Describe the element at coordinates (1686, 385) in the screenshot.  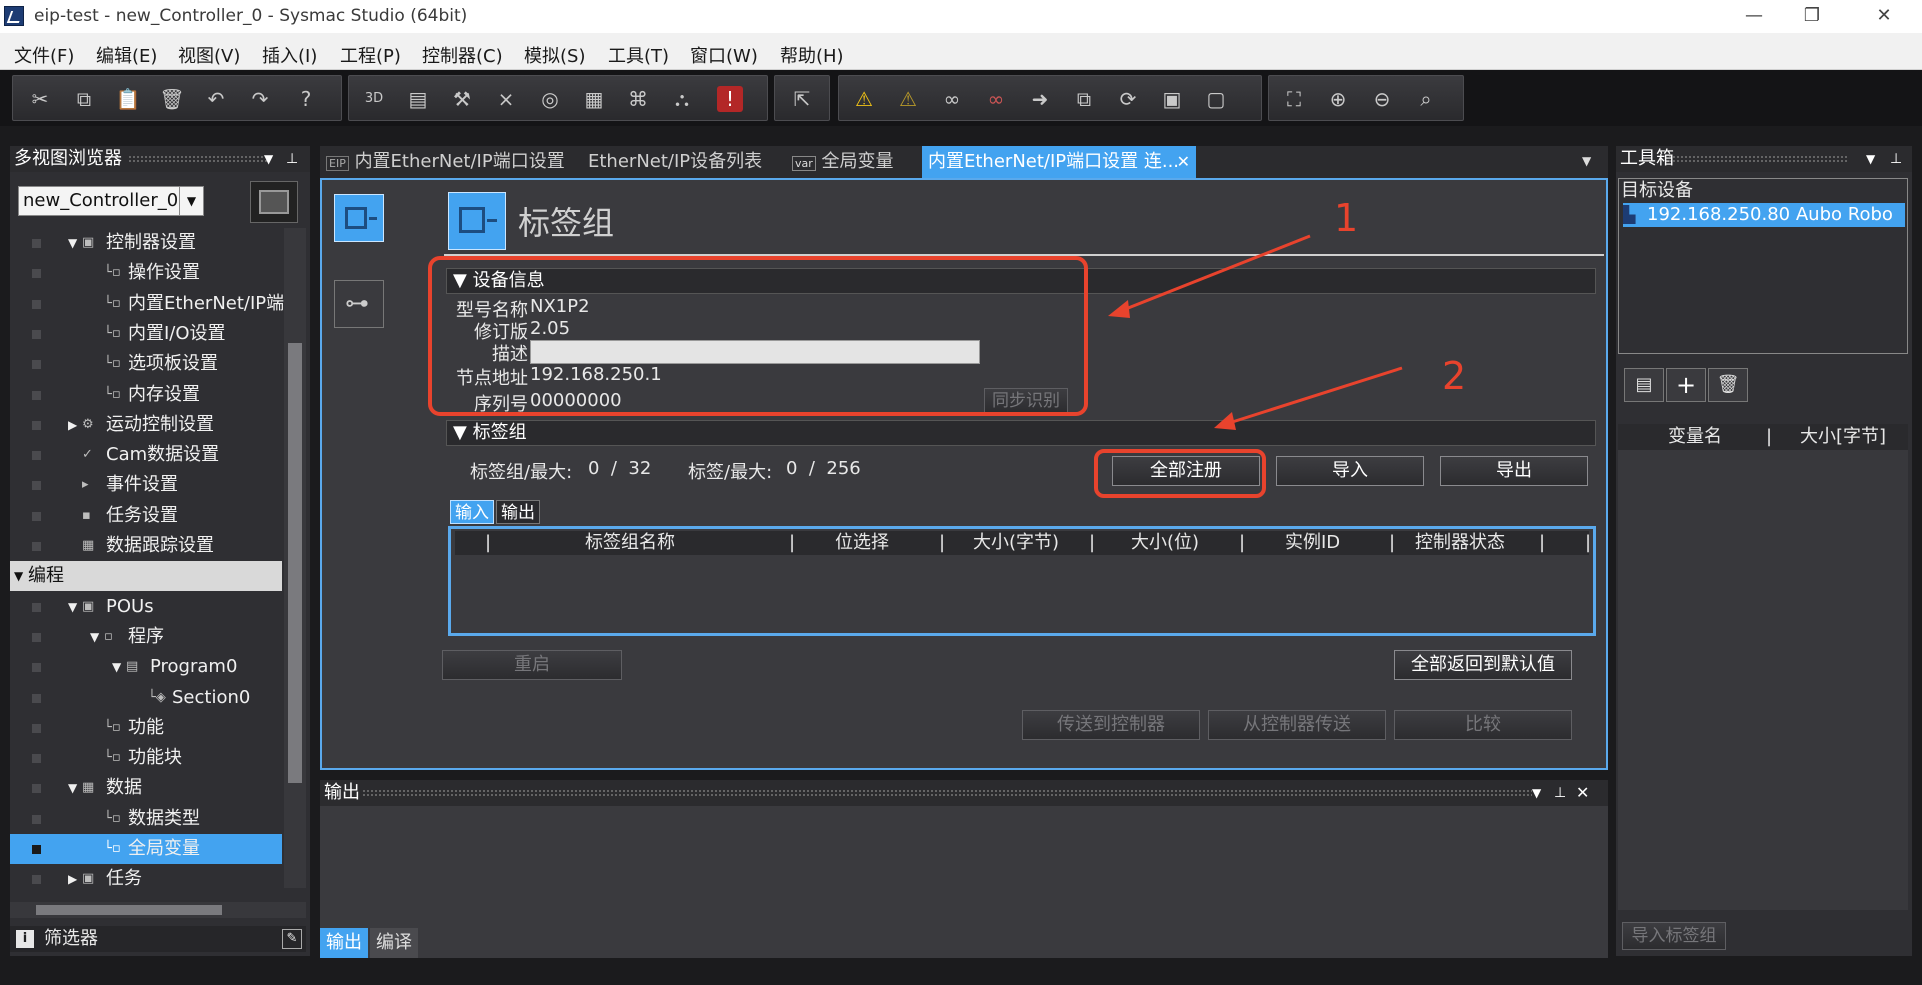
I see `add-icon: +` at that location.